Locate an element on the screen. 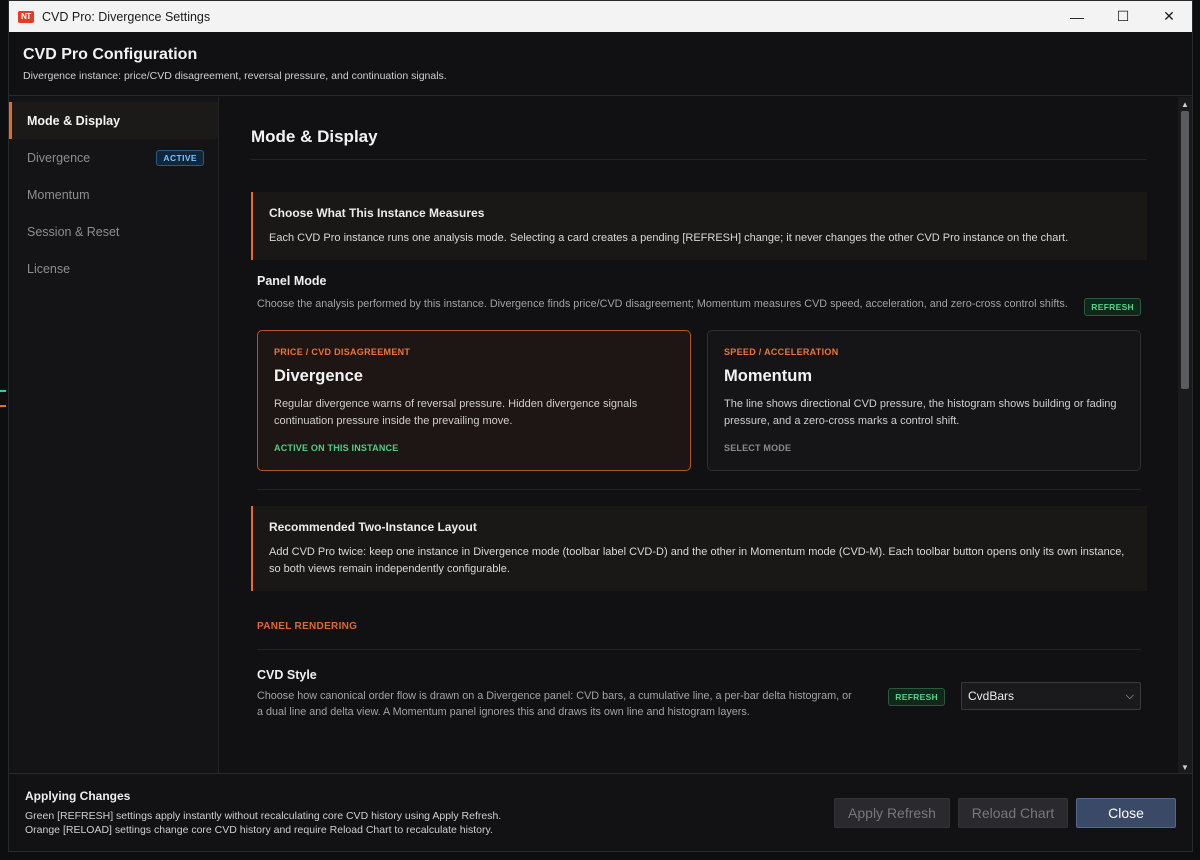 The height and width of the screenshot is (860, 1200). sidebar-item-momentum: Momentum is located at coordinates (113, 194).